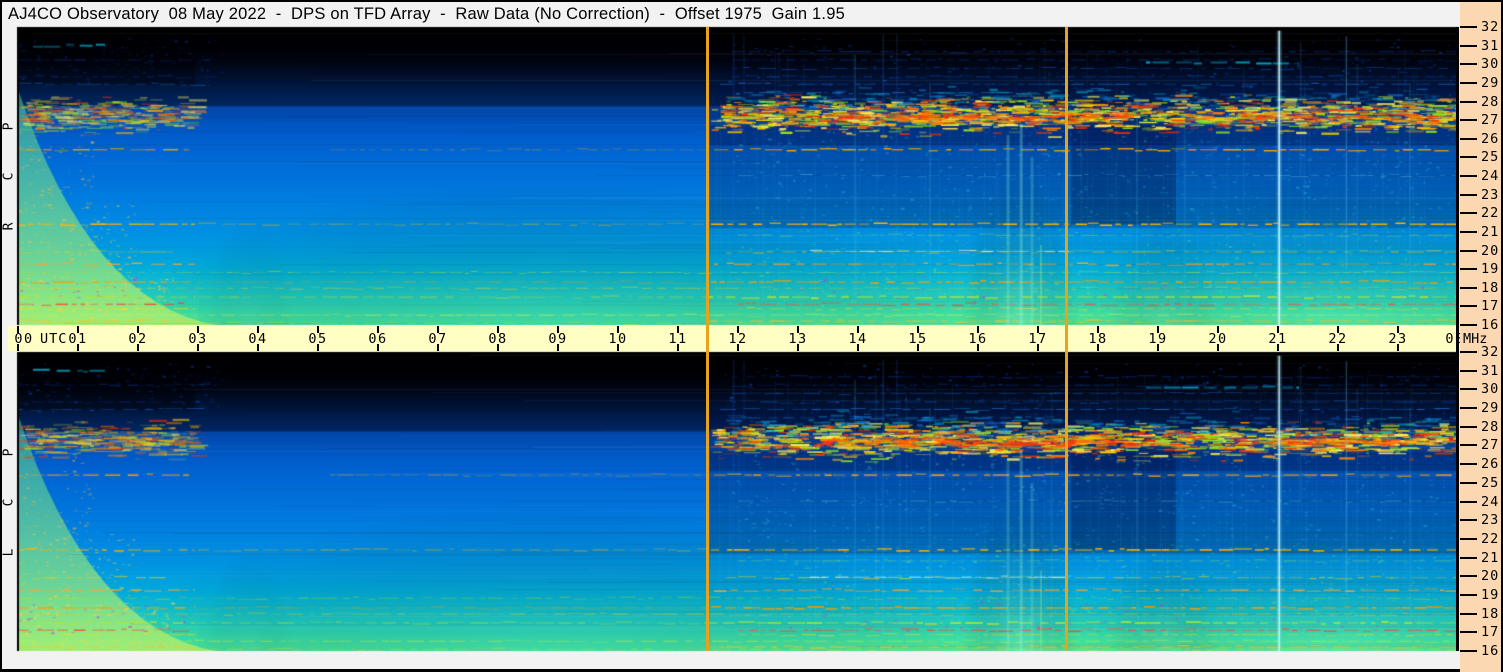 This screenshot has width=1503, height=672. What do you see at coordinates (1158, 339) in the screenshot?
I see `time-label: 19` at bounding box center [1158, 339].